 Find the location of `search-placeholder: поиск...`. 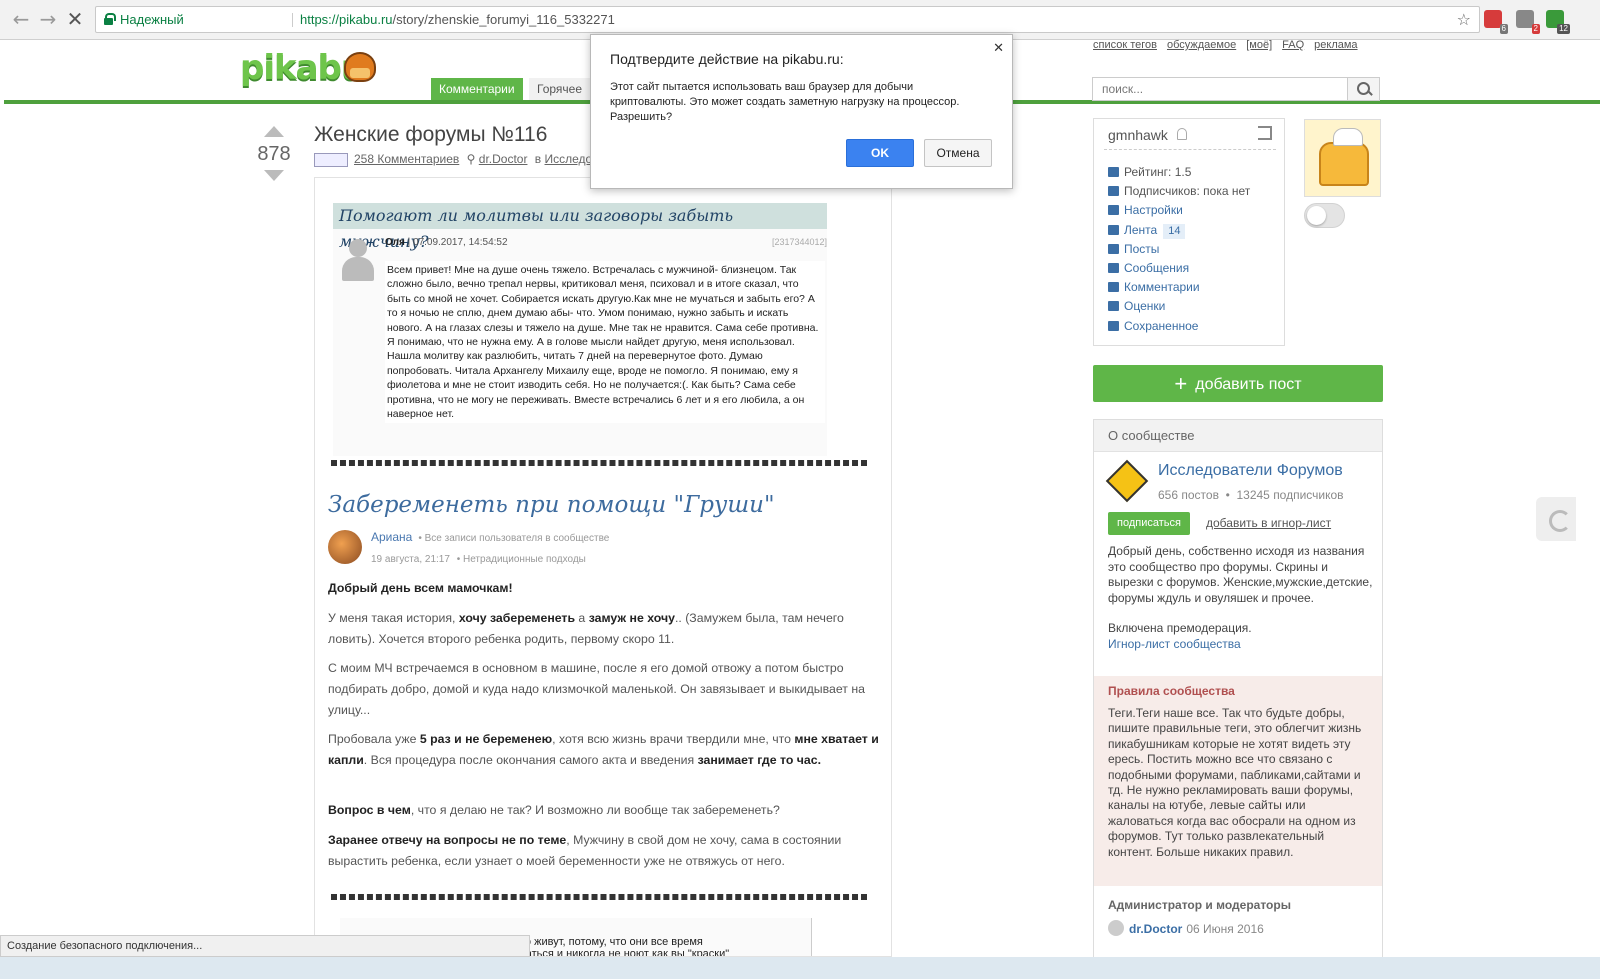

search-placeholder: поиск... is located at coordinates (1123, 89).